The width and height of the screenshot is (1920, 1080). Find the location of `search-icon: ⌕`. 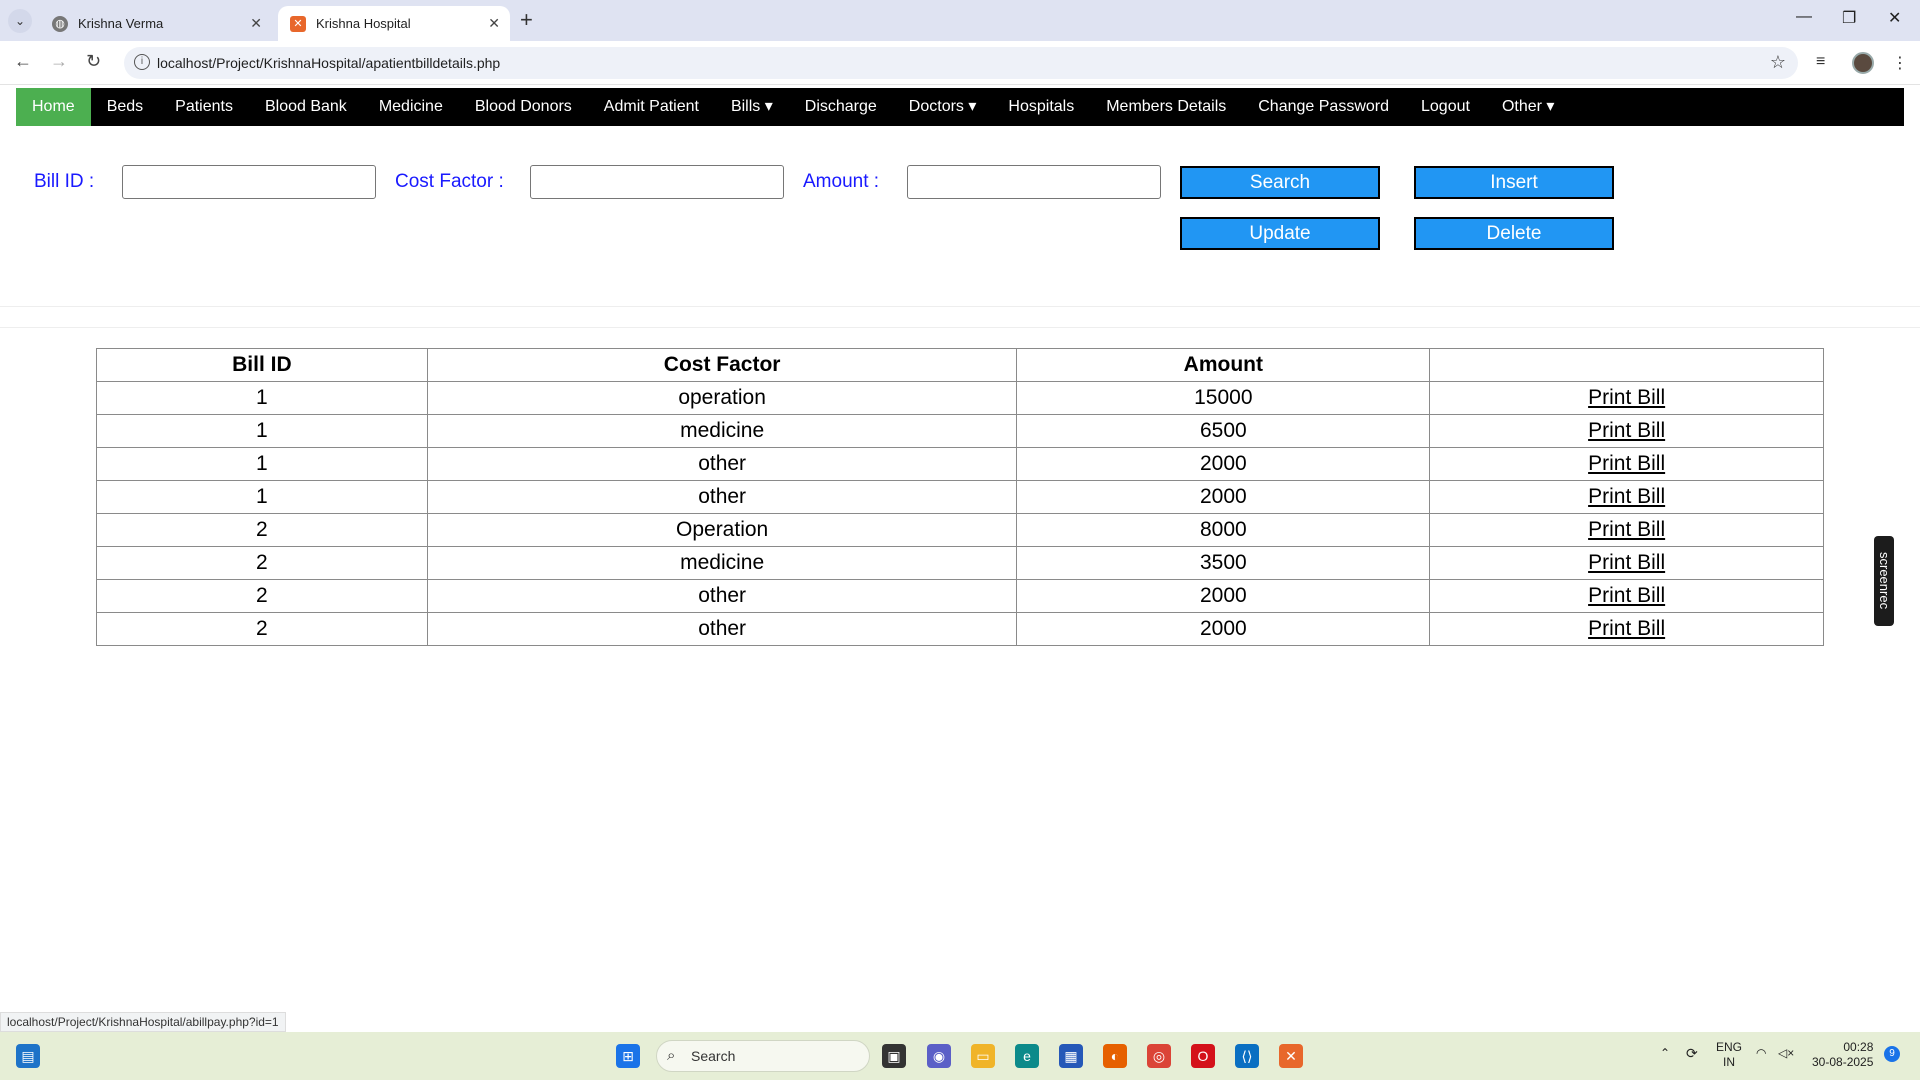

search-icon: ⌕ is located at coordinates (671, 1055).